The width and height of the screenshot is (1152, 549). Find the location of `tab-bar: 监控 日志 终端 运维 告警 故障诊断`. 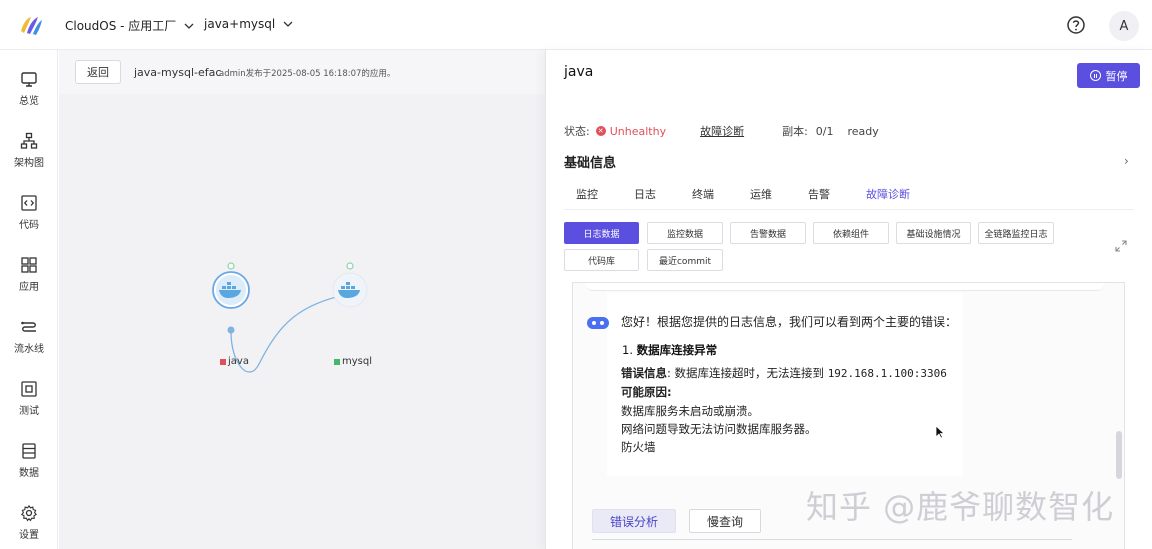

tab-bar: 监控 日志 终端 运维 告警 故障诊断 is located at coordinates (749, 195).